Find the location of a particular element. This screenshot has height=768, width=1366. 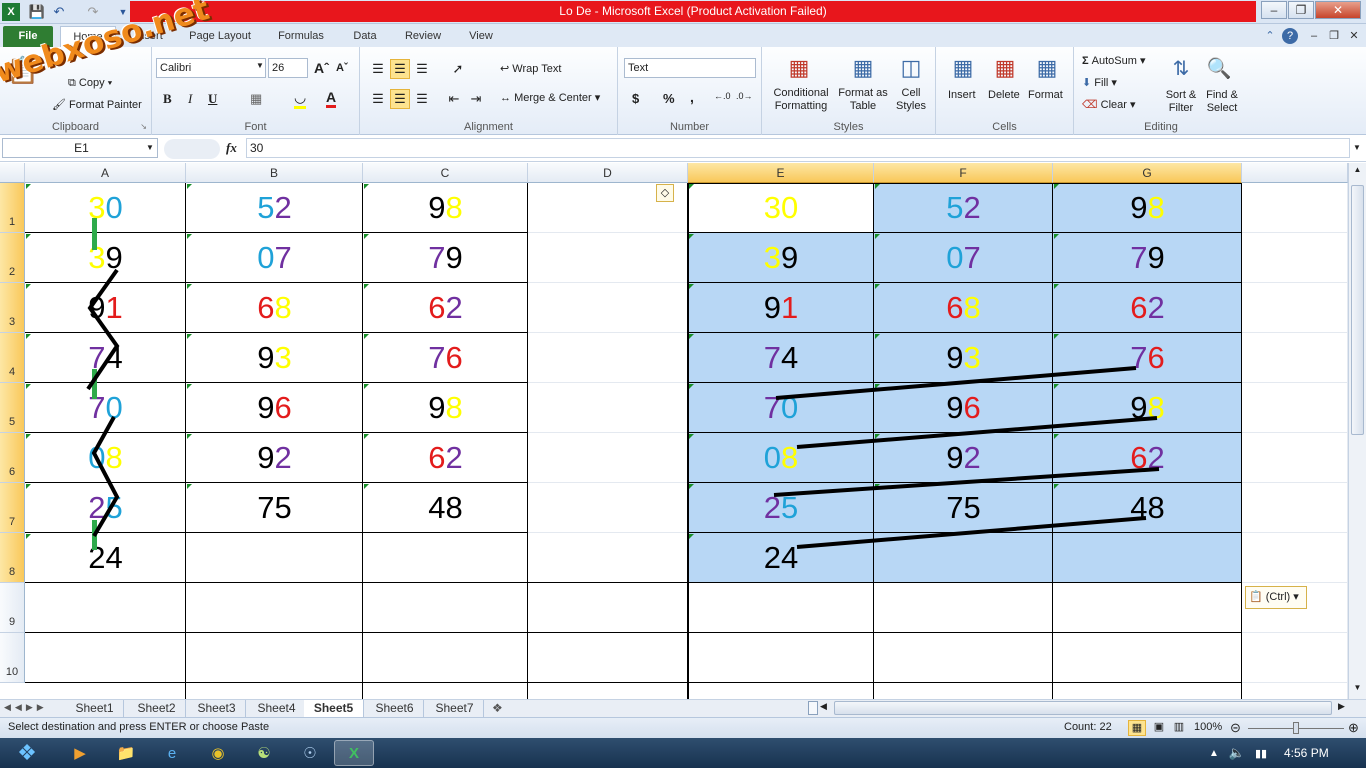

restore-button: ❐ is located at coordinates (1301, 10).